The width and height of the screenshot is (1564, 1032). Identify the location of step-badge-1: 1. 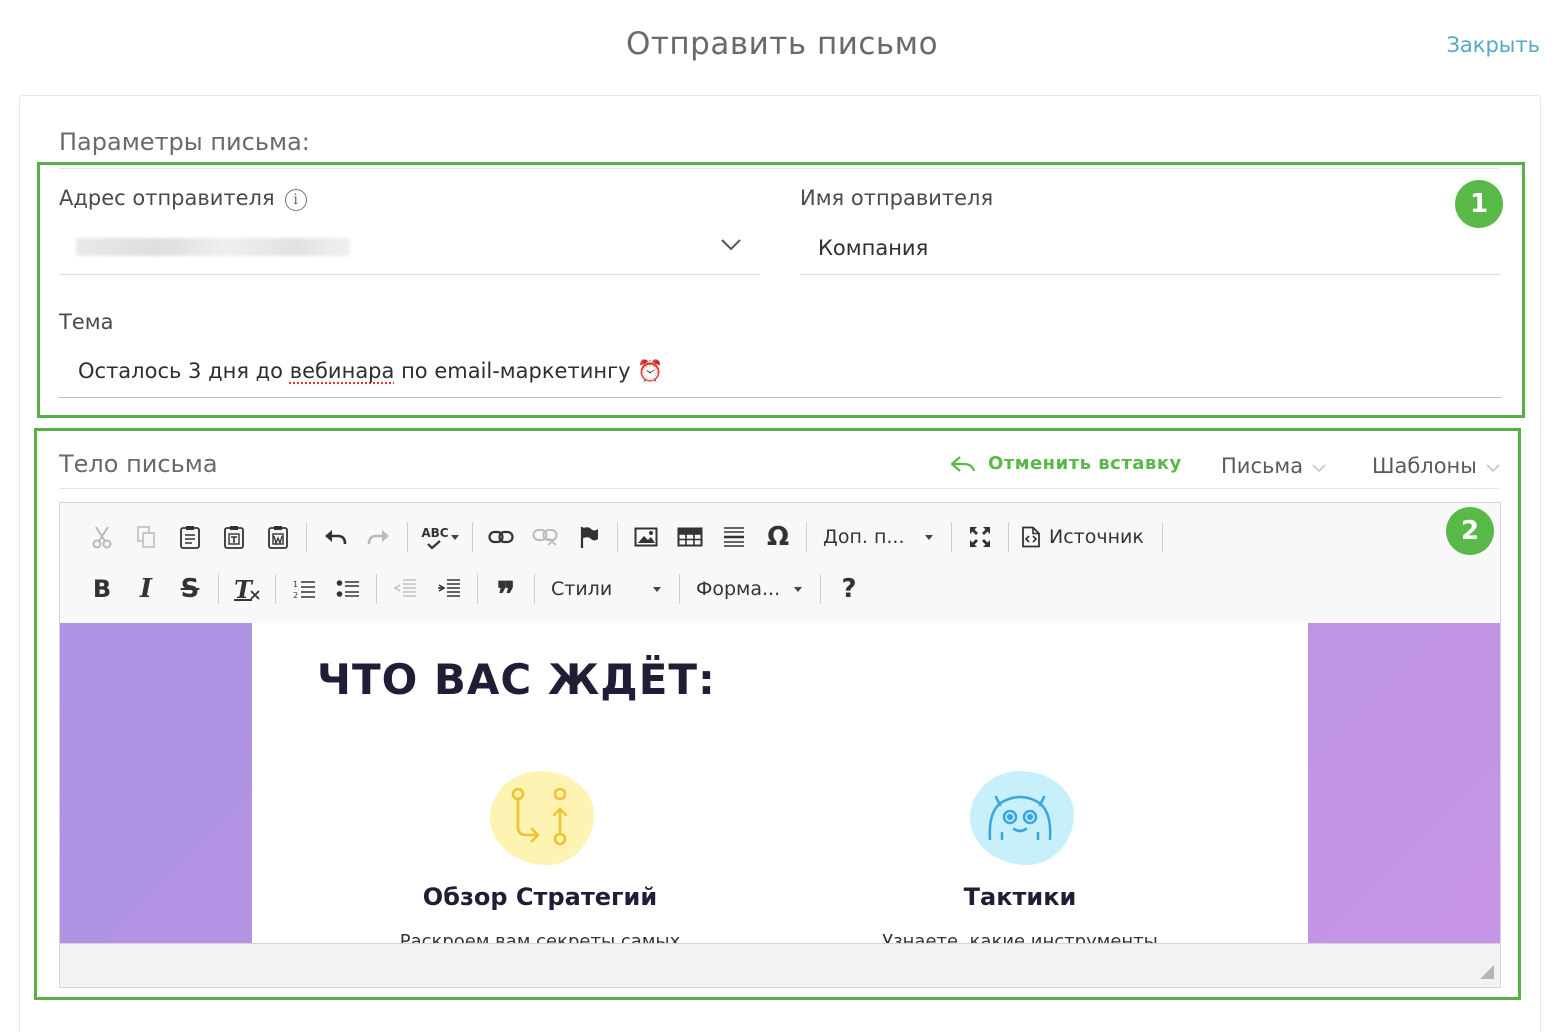
(1479, 204).